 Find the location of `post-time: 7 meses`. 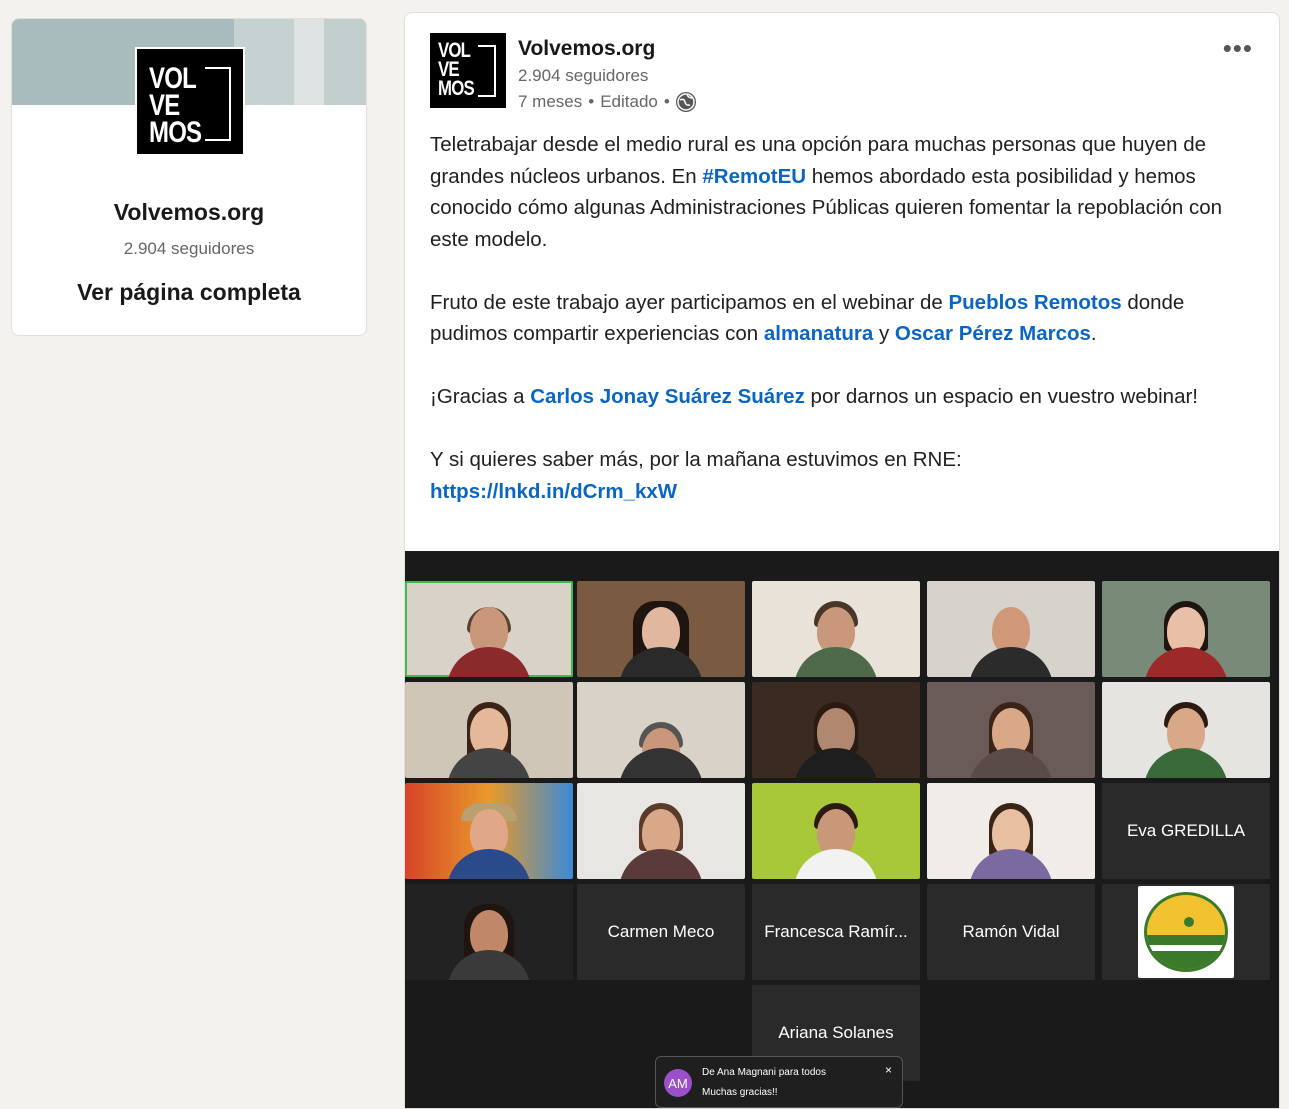

post-time: 7 meses is located at coordinates (550, 101).